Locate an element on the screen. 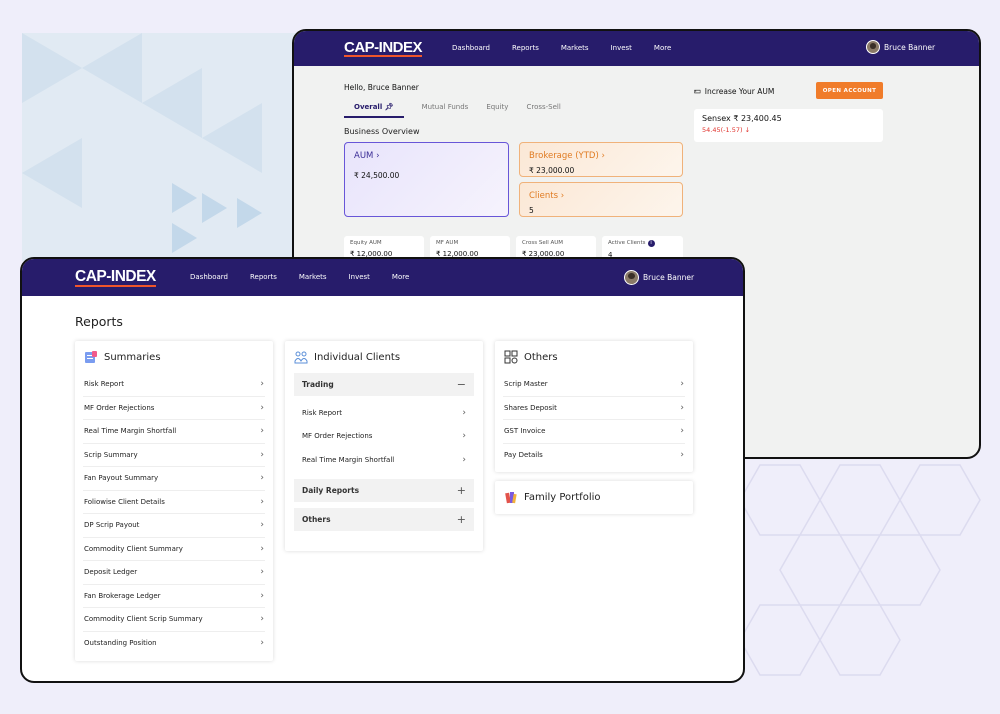 The height and width of the screenshot is (714, 1000). summary-item-real-time-margin-shortfall: Real Time Margin Shortfall › is located at coordinates (174, 432).